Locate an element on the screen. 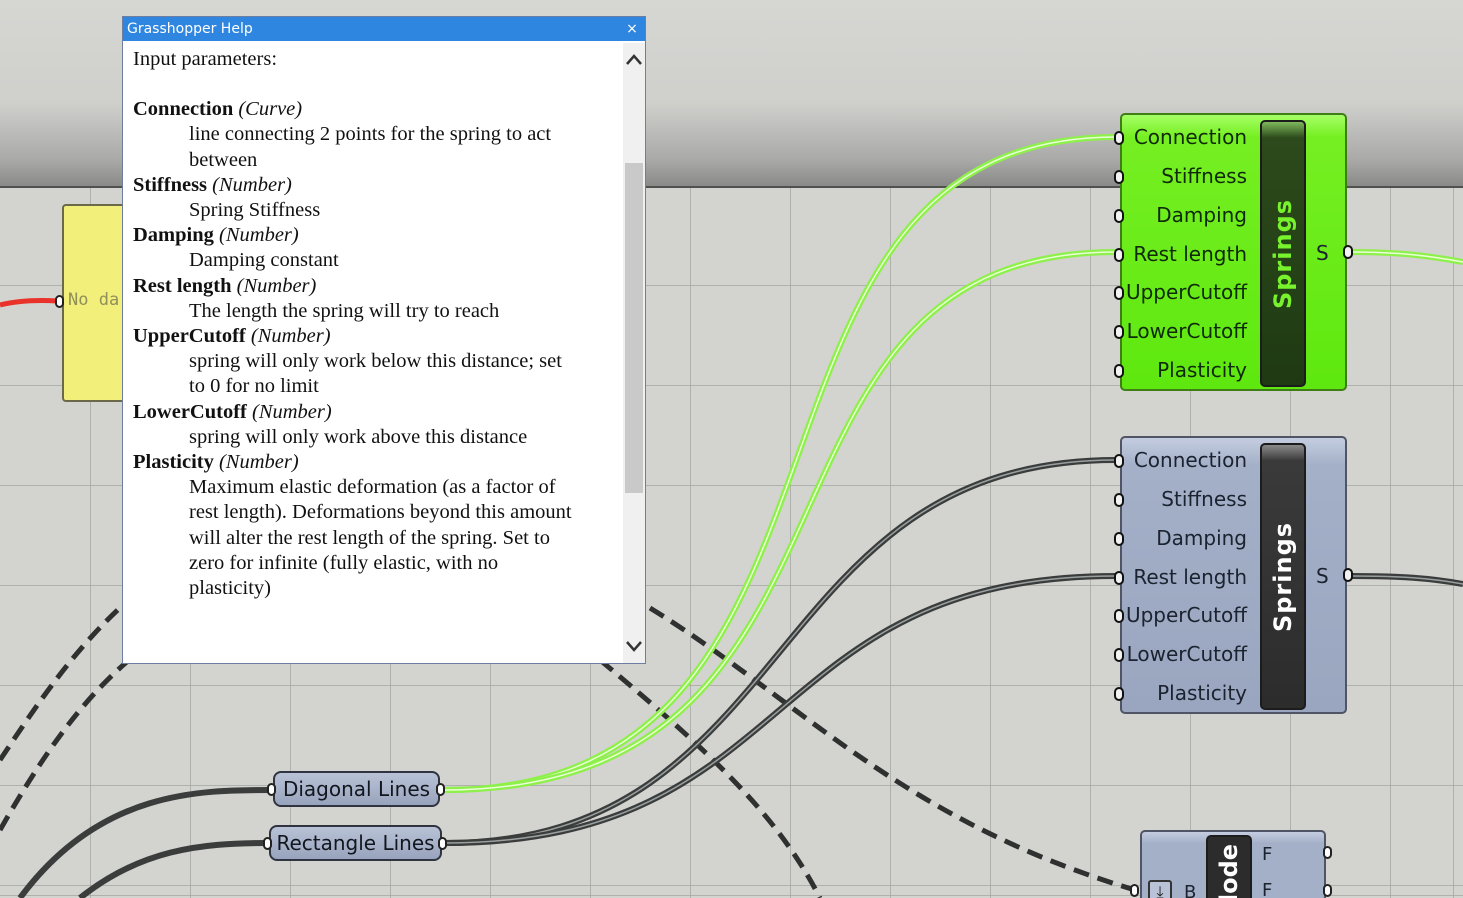 This screenshot has height=898, width=1463. yellow-panel-text: No da is located at coordinates (94, 300).